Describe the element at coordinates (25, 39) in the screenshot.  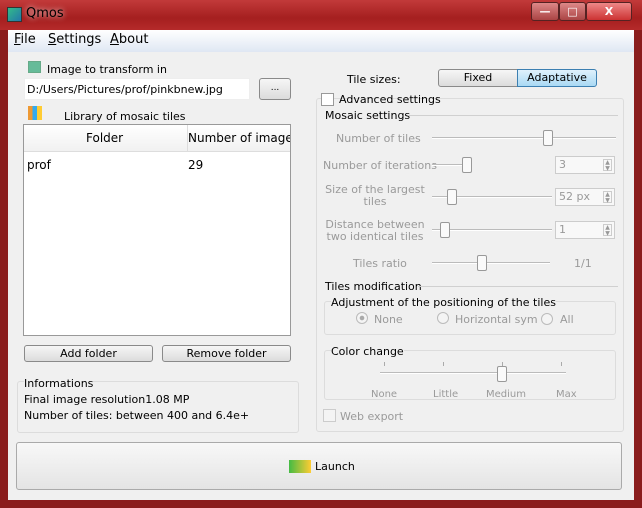
I see `menu-file: File` at that location.